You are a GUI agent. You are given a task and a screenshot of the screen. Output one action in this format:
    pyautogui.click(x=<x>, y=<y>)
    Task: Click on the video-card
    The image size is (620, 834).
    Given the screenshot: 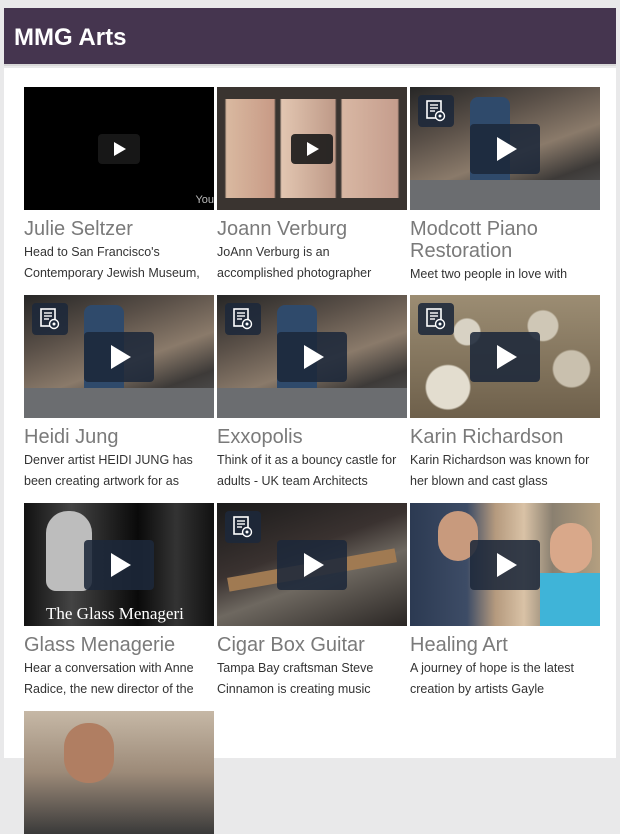 What is the action you would take?
    pyautogui.click(x=119, y=772)
    